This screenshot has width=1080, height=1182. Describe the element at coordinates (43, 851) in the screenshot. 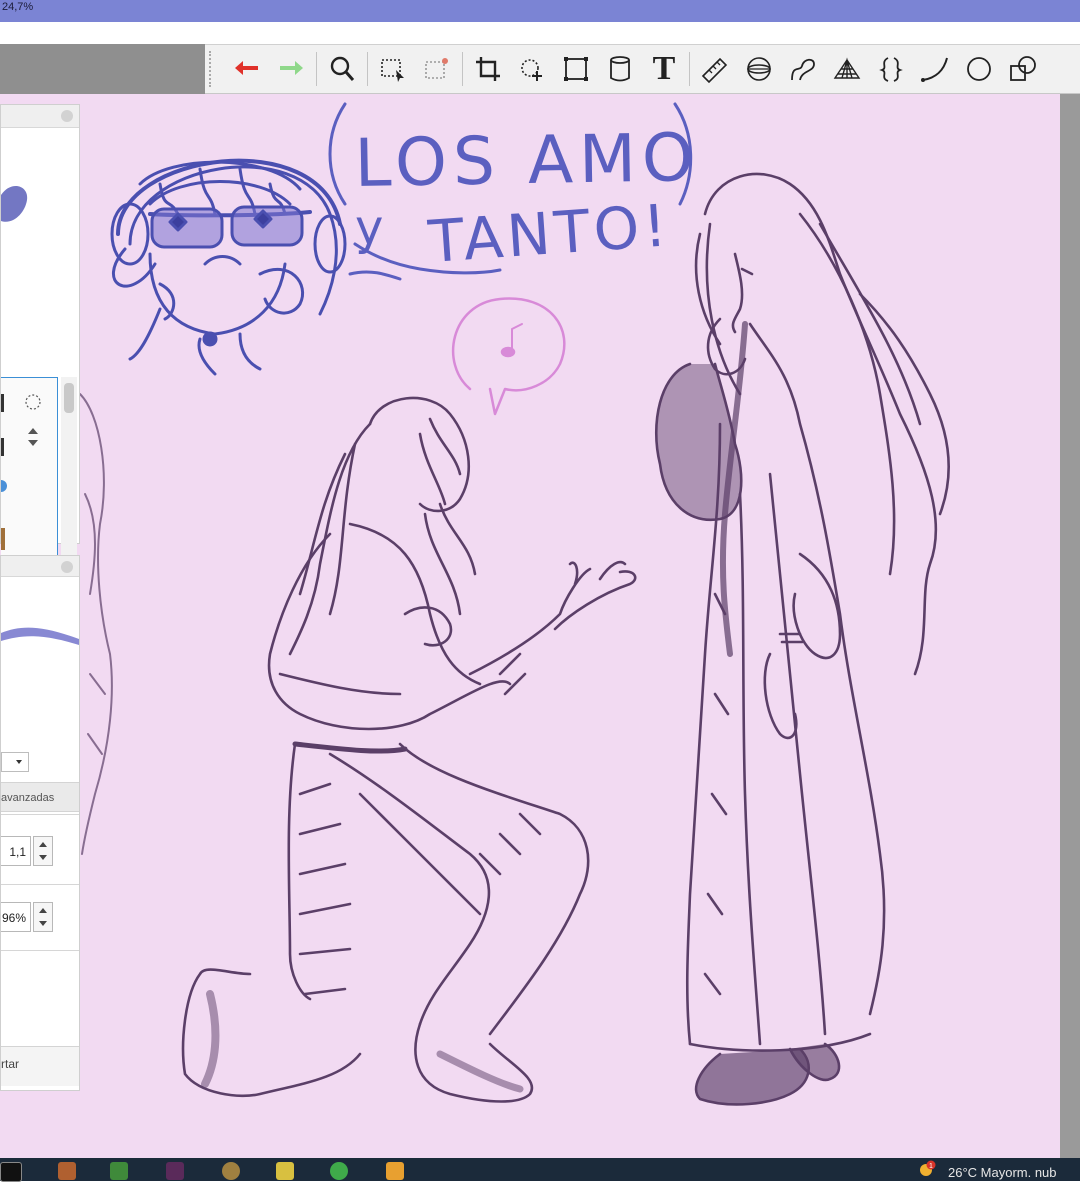

I see `stroke-value-stepper` at that location.